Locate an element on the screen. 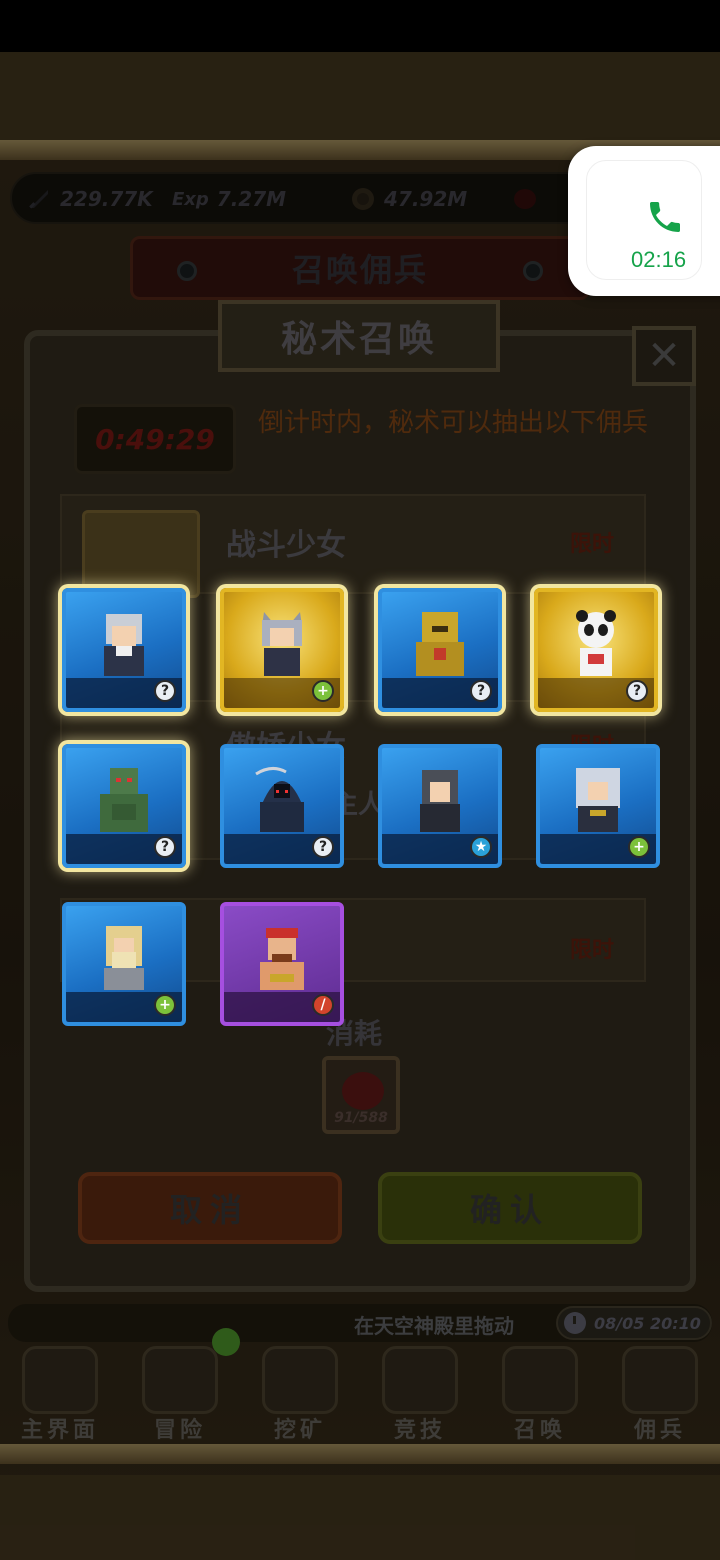 The image size is (720, 1560). nav-arena: 竞技 is located at coordinates (420, 1392).